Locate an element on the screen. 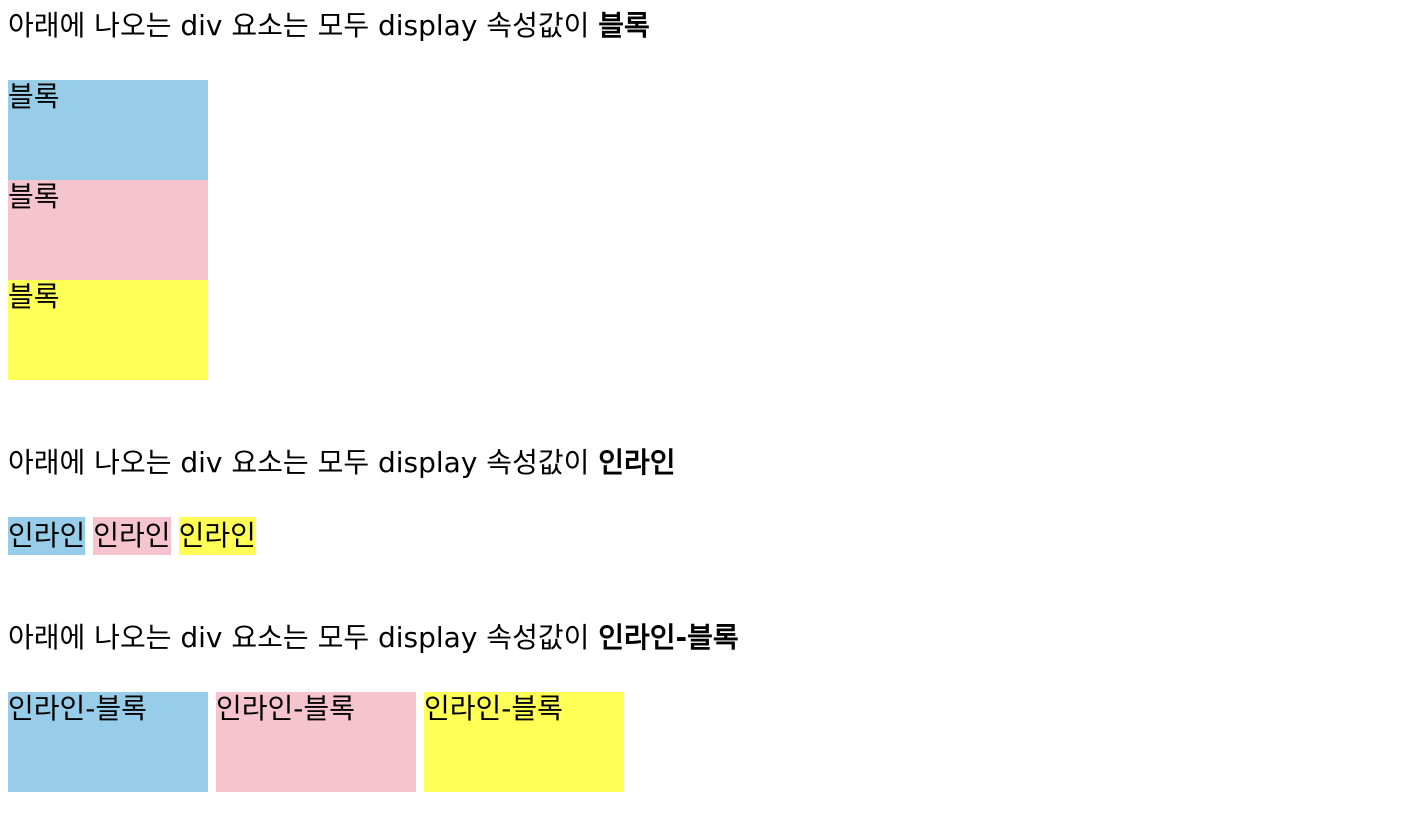  section-heading-inline: 아래에 나오는 div 요소는 모두 display 속성값이 인라인 is located at coordinates (704, 462).